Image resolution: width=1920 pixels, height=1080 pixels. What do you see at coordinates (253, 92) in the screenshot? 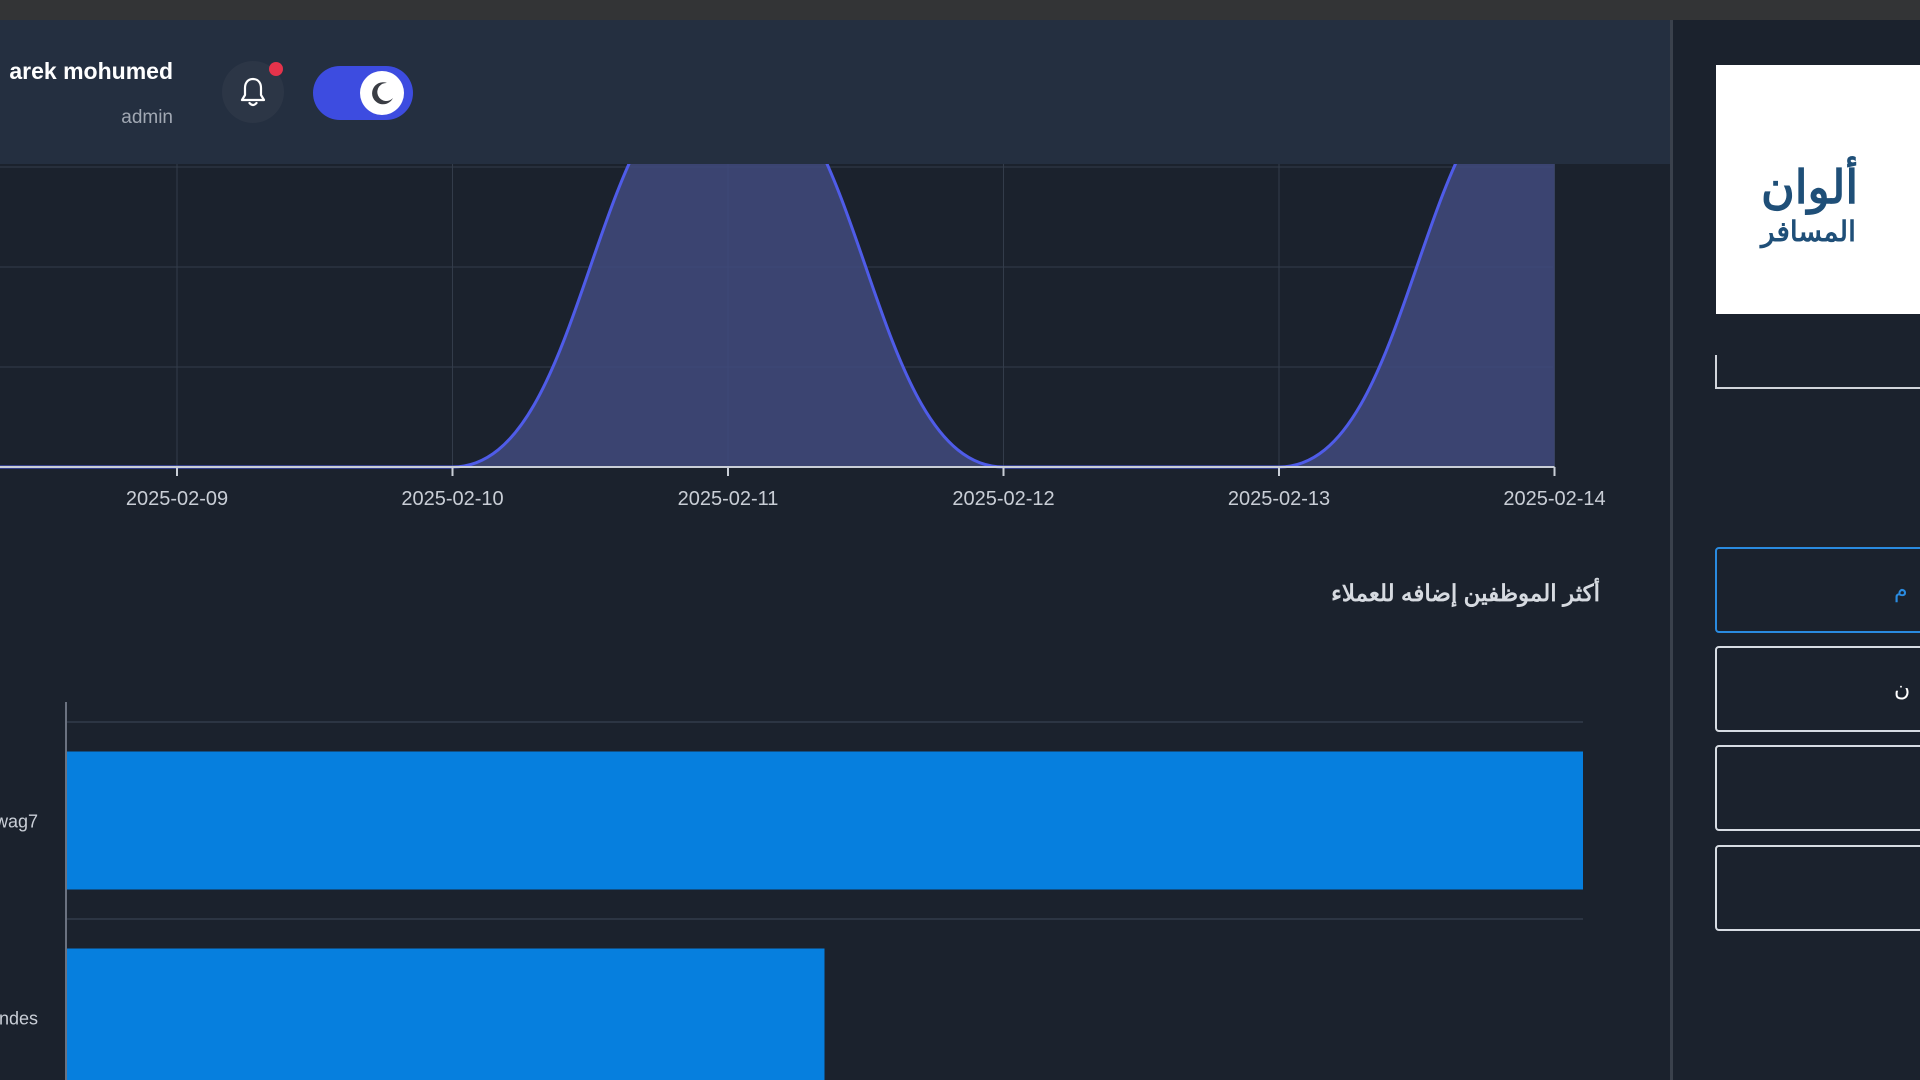
I see `bell-icon` at bounding box center [253, 92].